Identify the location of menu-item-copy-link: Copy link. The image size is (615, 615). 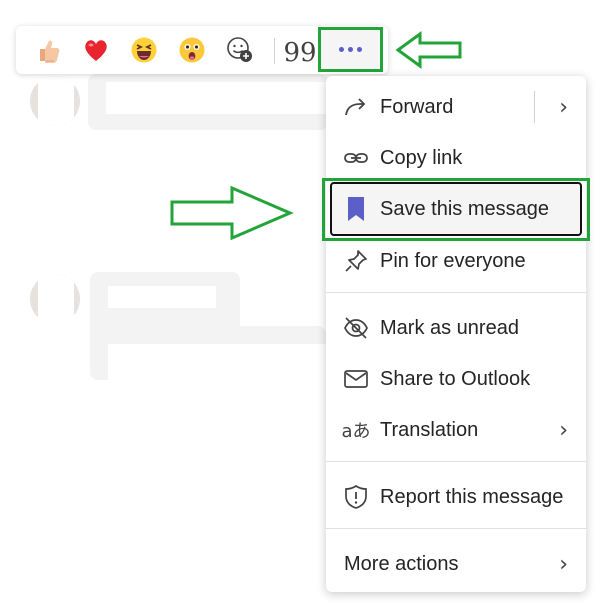
(456, 158).